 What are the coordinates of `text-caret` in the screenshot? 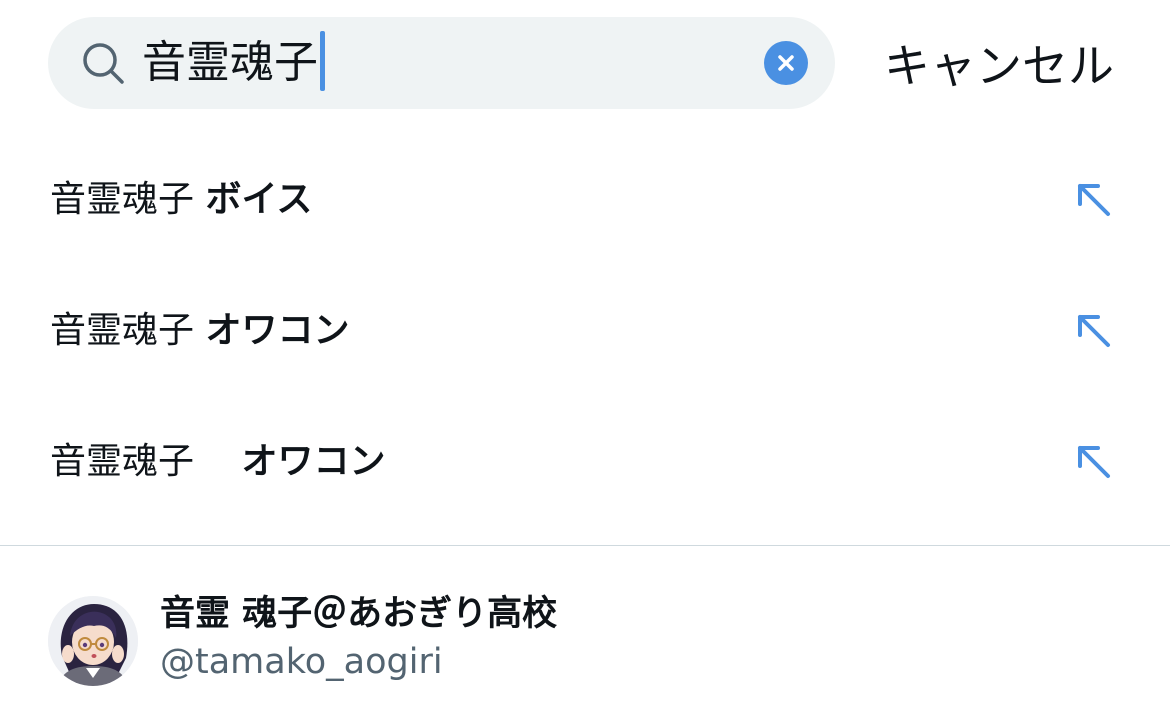 It's located at (322, 61).